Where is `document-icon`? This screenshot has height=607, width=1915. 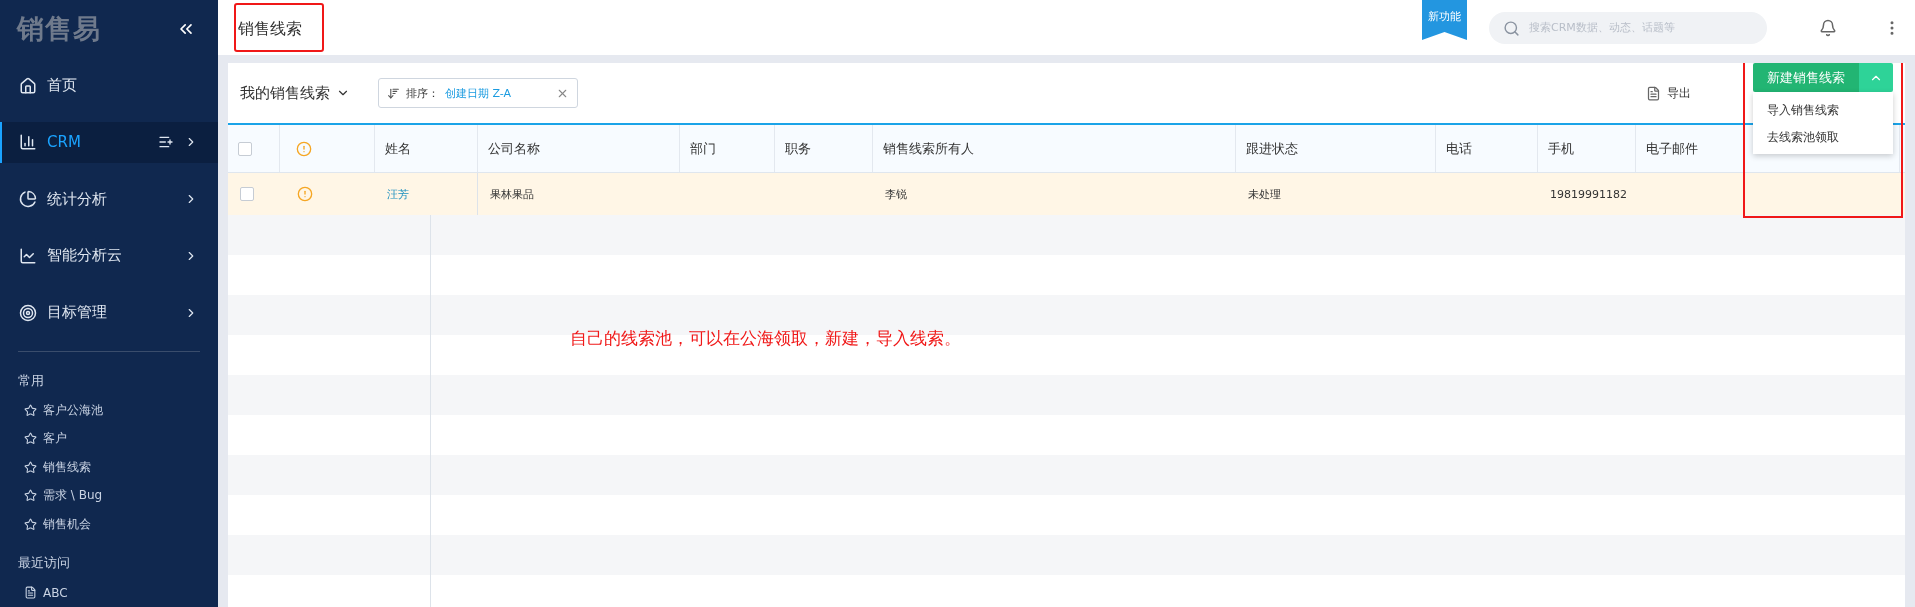
document-icon is located at coordinates (30, 593).